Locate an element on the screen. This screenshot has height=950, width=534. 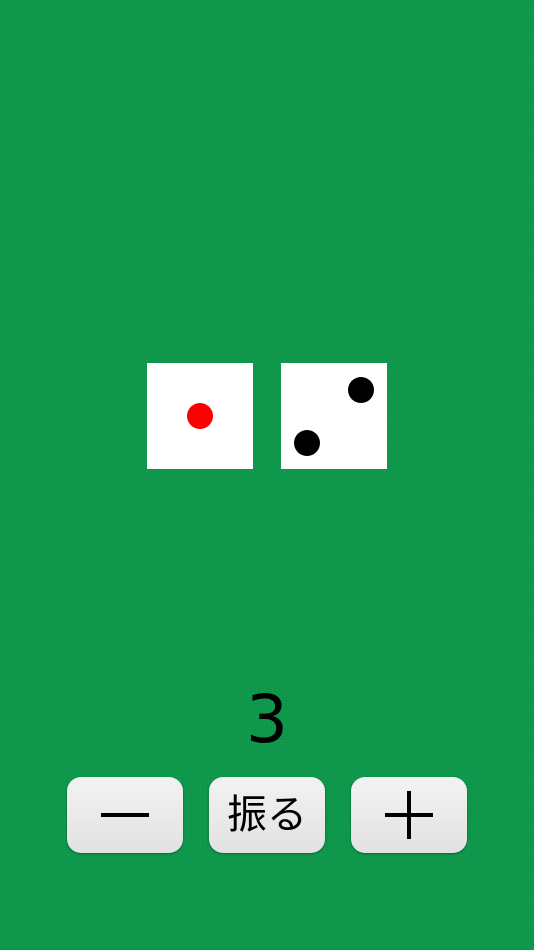
die-two is located at coordinates (334, 416).